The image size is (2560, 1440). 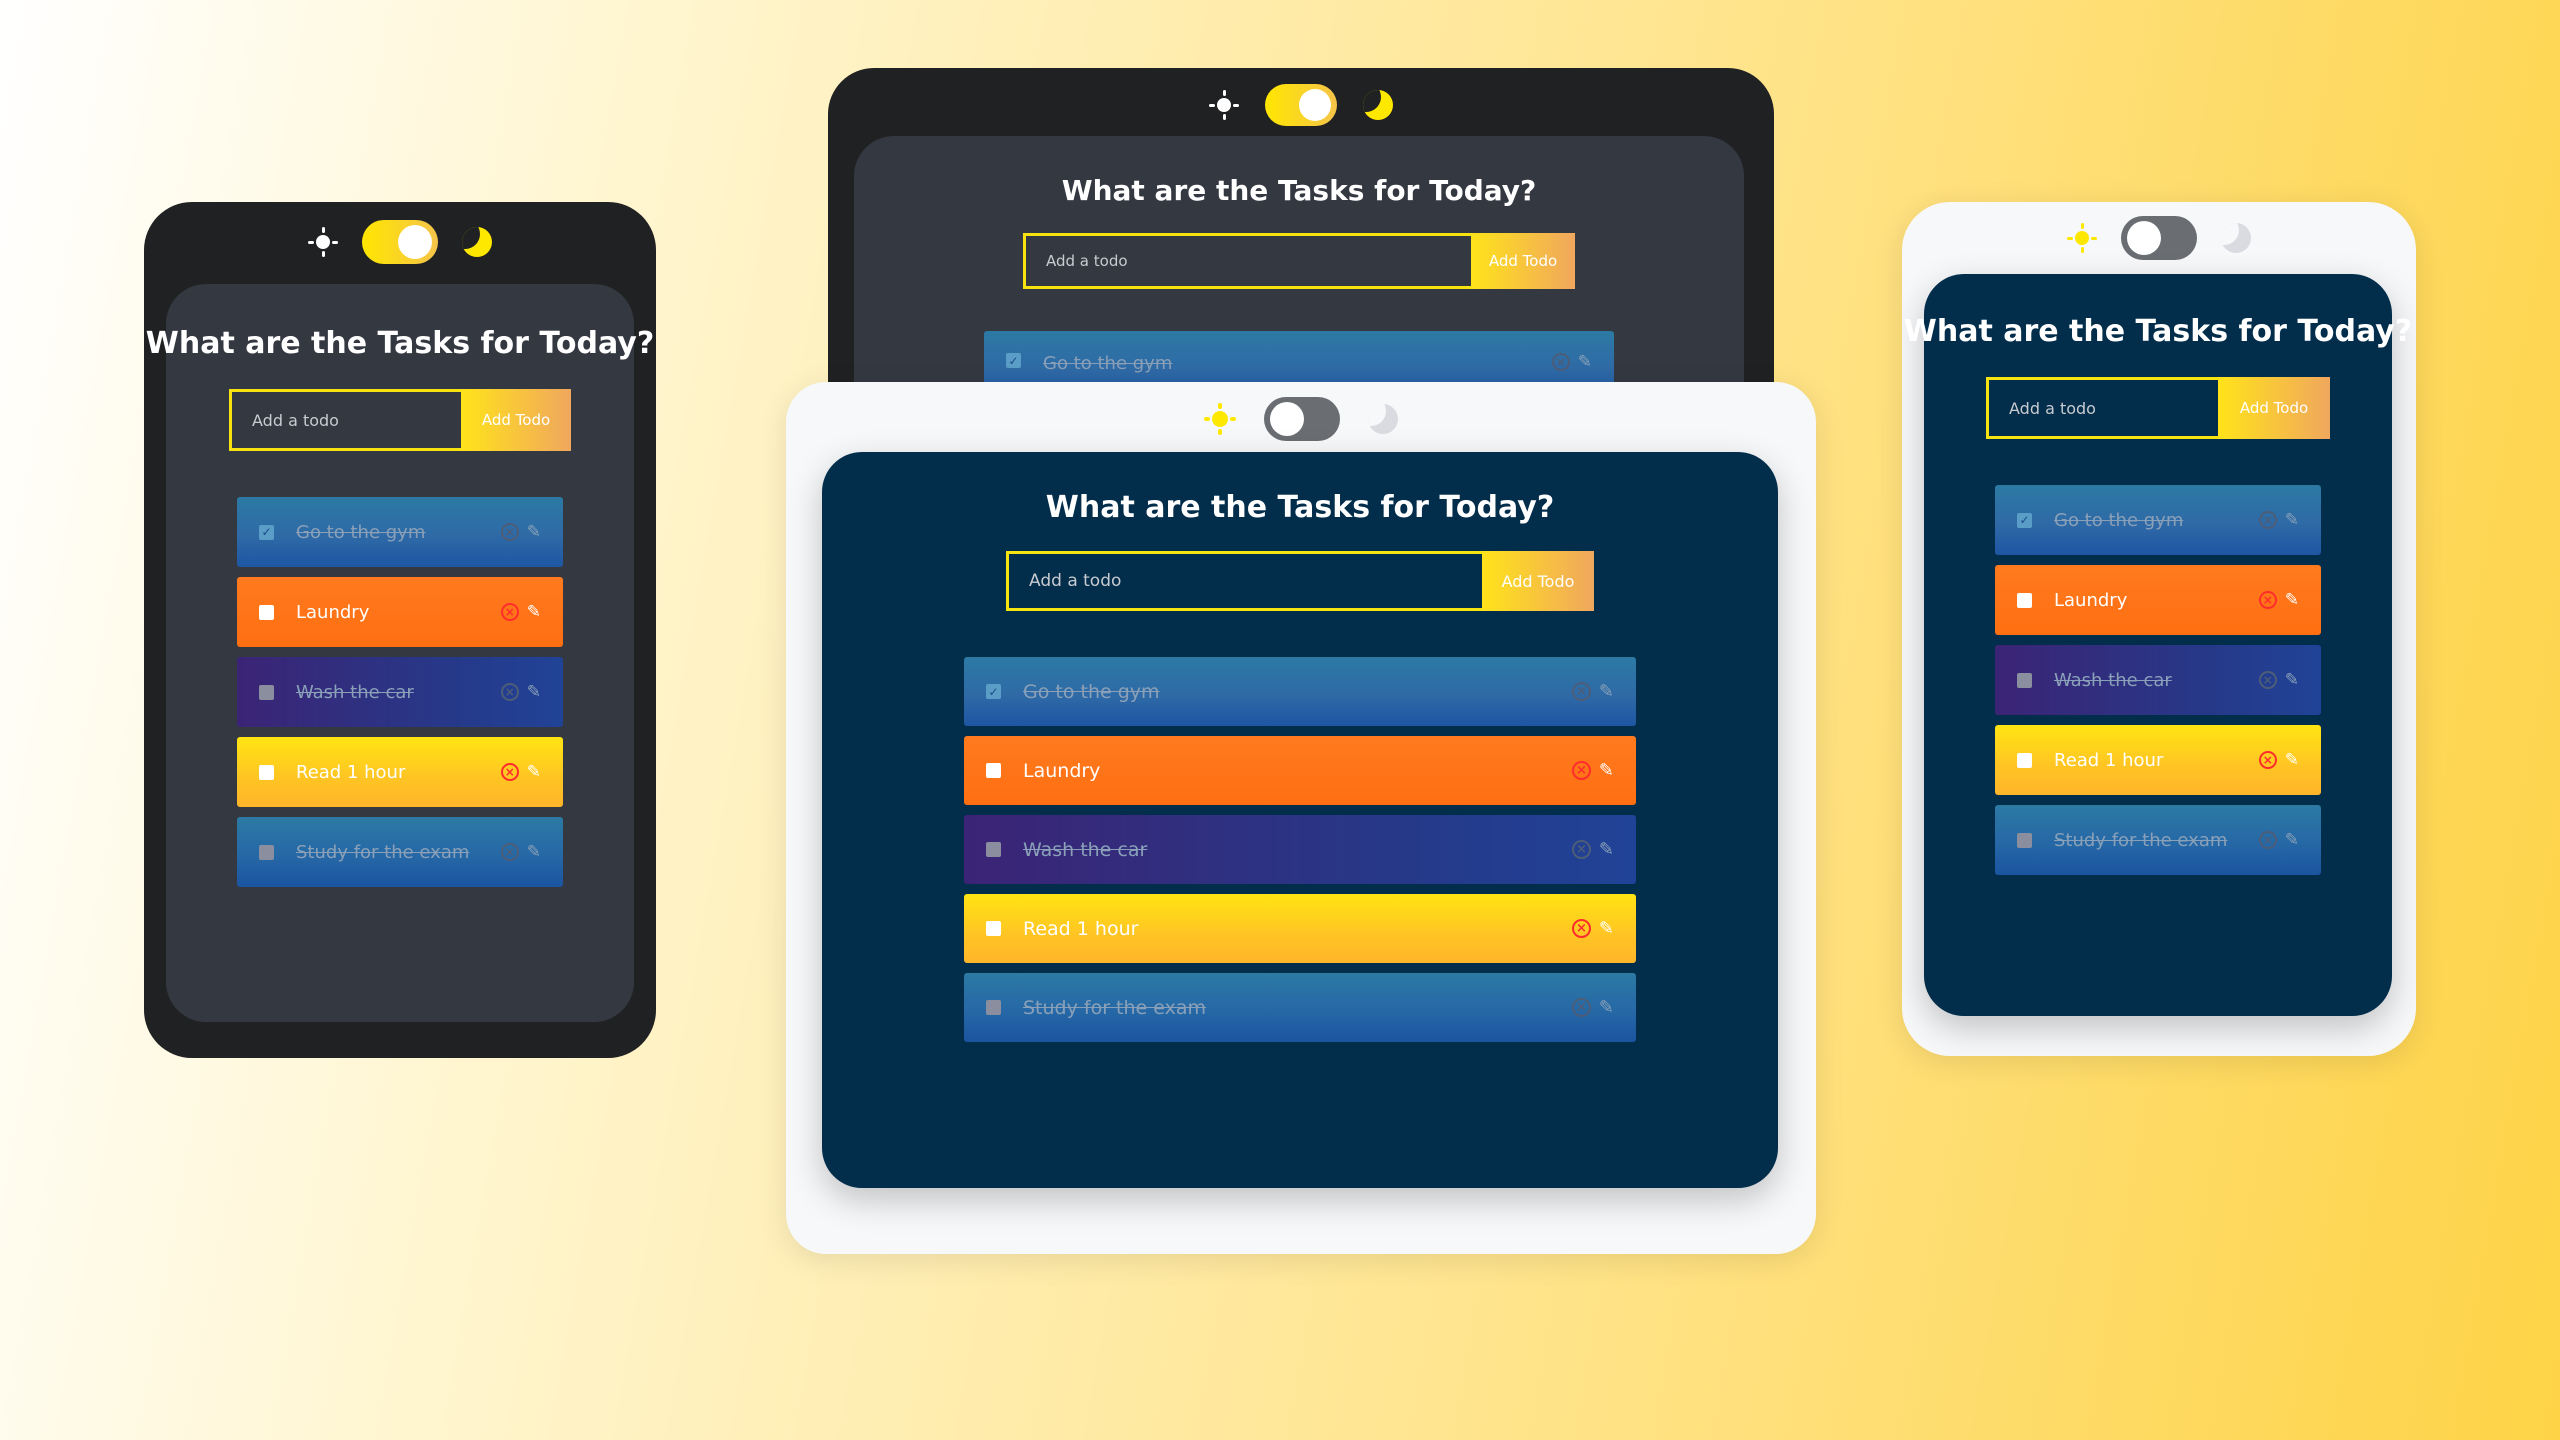 I want to click on moon-icon, so click(x=1383, y=419).